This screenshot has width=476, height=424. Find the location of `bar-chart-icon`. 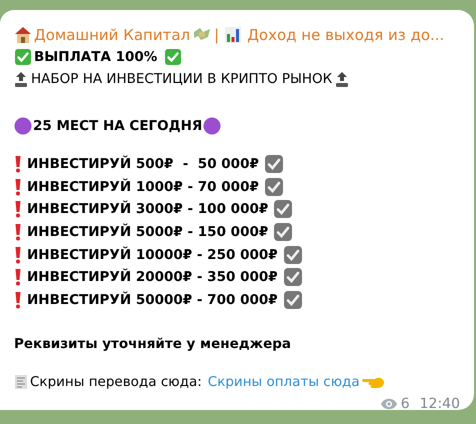

bar-chart-icon is located at coordinates (233, 35).